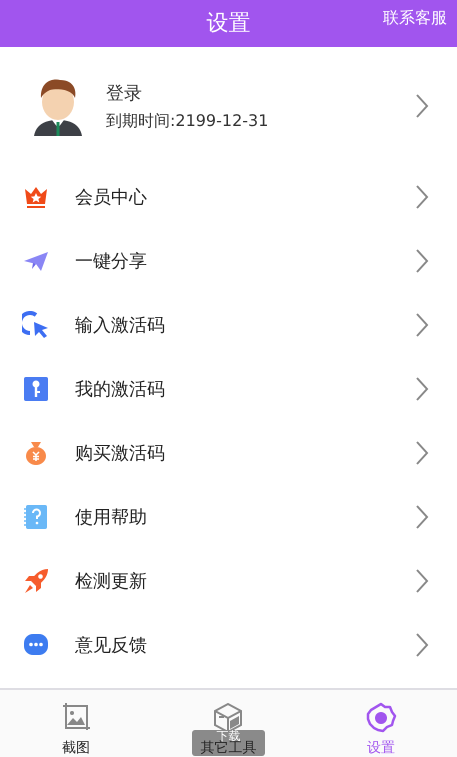  Describe the element at coordinates (120, 326) in the screenshot. I see `menu-label: 输入激活码` at that location.